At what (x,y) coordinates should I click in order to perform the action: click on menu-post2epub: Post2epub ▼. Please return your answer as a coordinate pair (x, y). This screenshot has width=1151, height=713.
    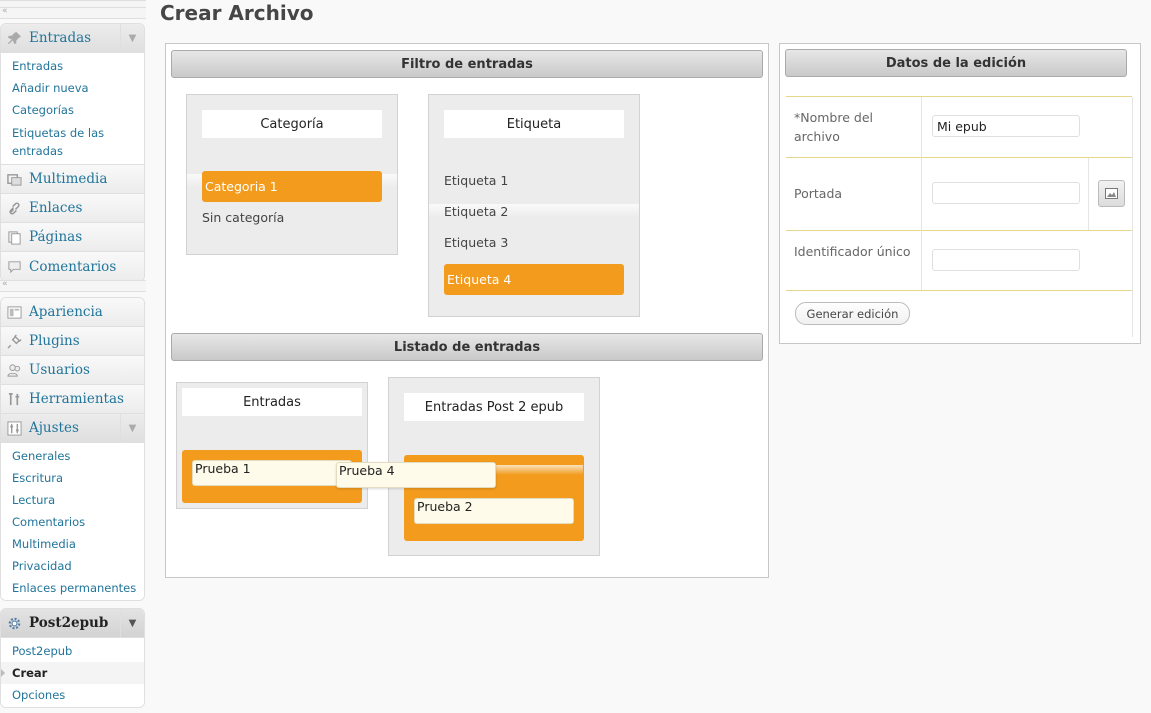
    Looking at the image, I should click on (72, 623).